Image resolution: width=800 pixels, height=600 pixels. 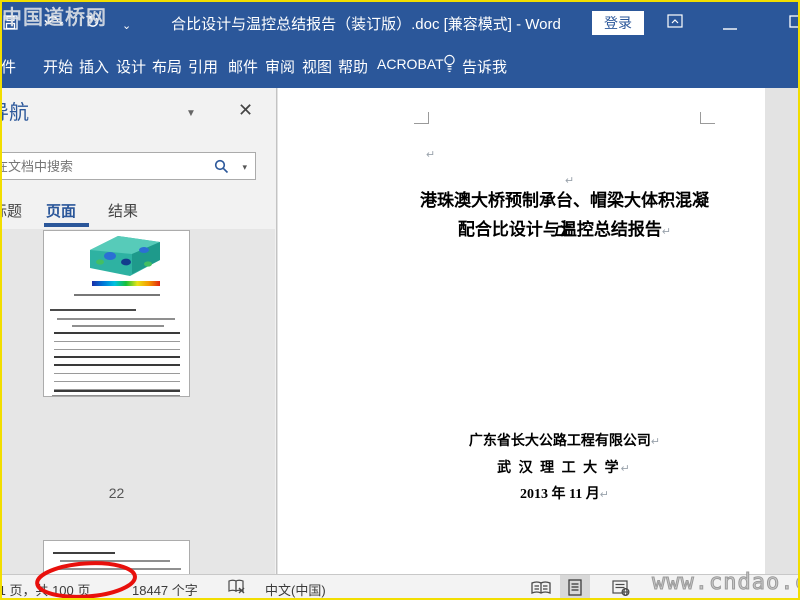 I want to click on status-bar: 第 1 页，共 100 页 18447 个字 中文(中国), so click(x=400, y=587).